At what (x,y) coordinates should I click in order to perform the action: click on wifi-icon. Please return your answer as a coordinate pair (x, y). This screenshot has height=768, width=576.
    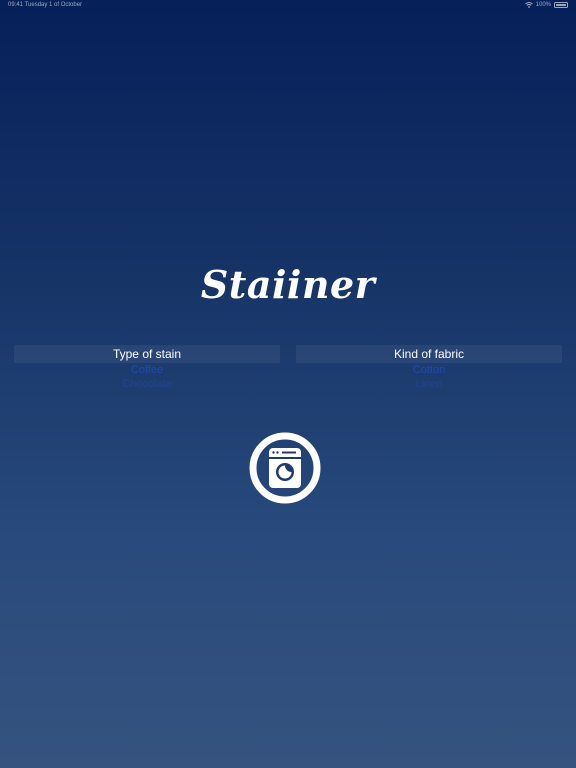
    Looking at the image, I should click on (528, 5).